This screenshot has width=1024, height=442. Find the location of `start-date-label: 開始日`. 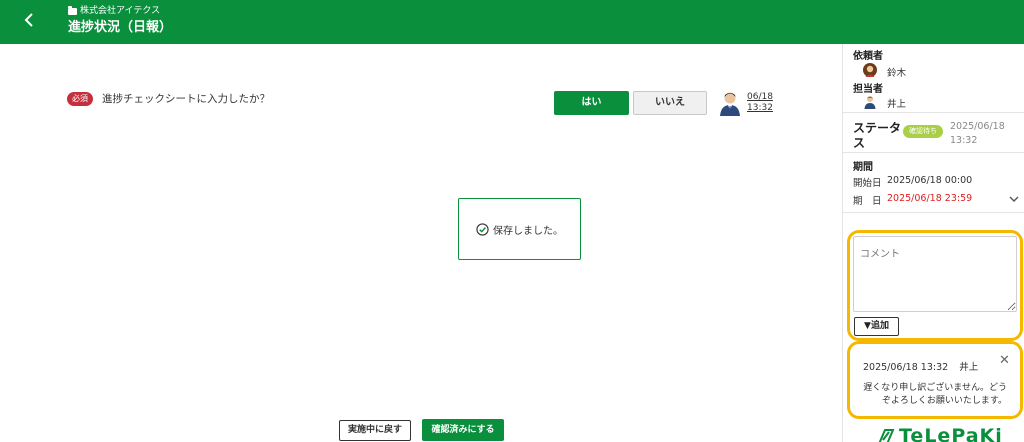

start-date-label: 開始日 is located at coordinates (867, 183).